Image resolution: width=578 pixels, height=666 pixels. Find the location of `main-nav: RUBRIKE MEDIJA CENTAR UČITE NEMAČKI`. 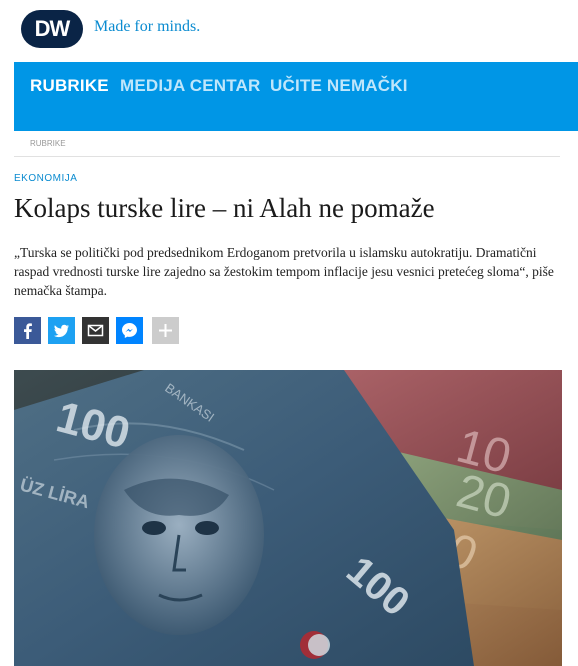

main-nav: RUBRIKE MEDIJA CENTAR UČITE NEMAČKI is located at coordinates (296, 96).